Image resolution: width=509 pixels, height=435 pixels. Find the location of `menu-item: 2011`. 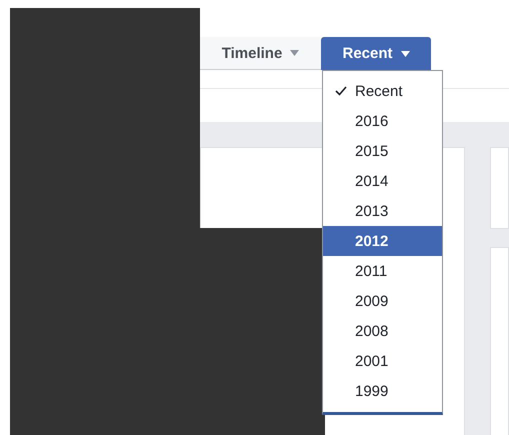

menu-item: 2011 is located at coordinates (382, 271).